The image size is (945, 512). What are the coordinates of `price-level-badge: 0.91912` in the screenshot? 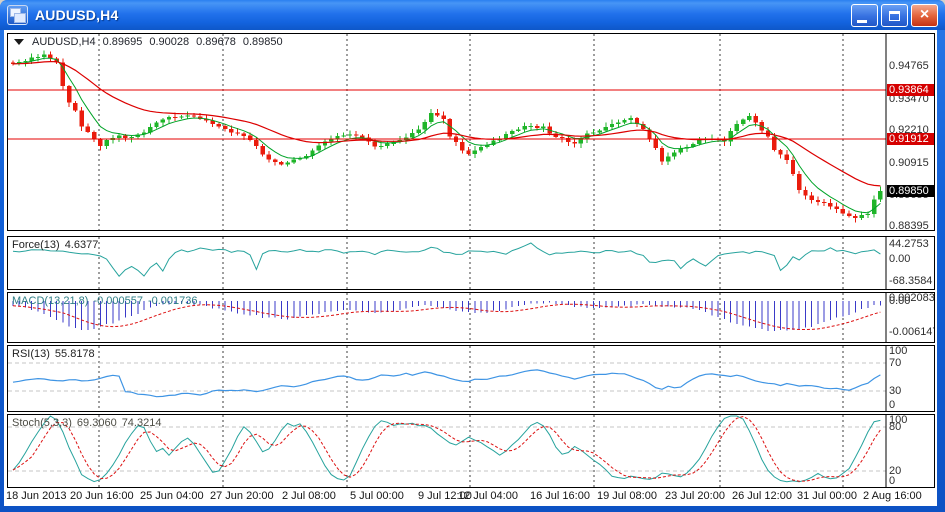 It's located at (910, 139).